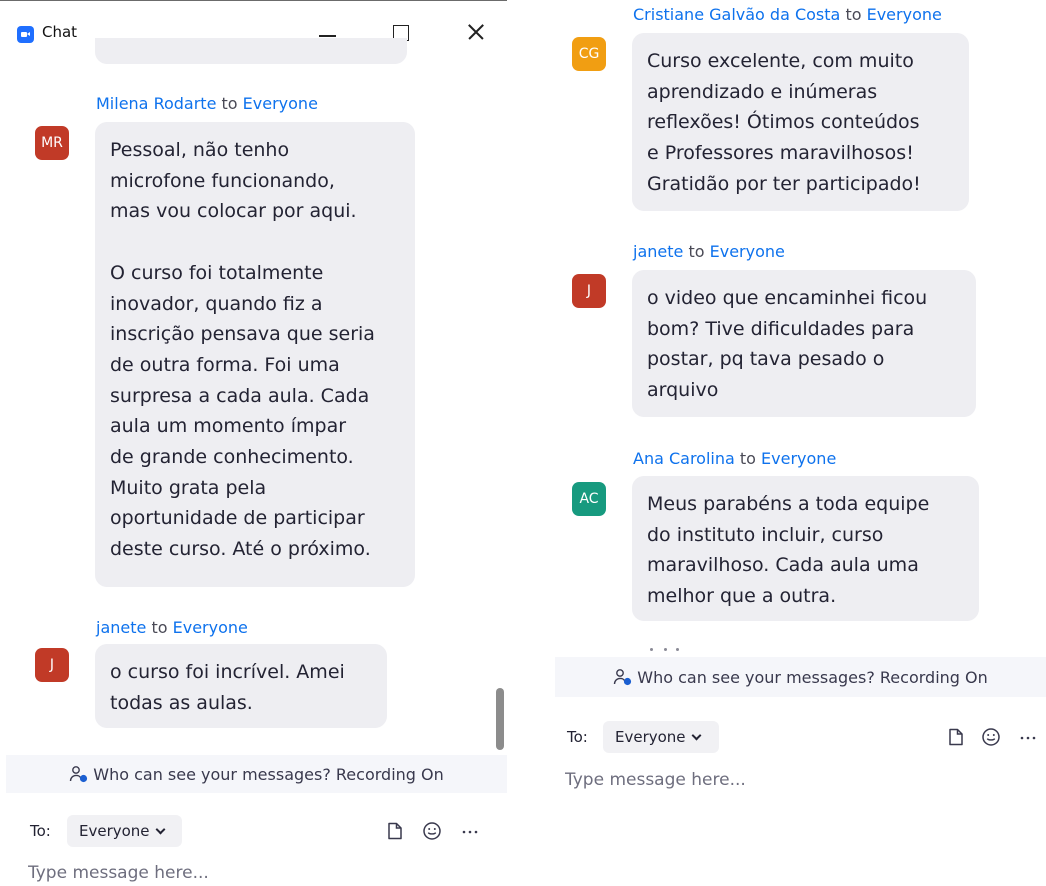 The image size is (1046, 886). Describe the element at coordinates (686, 458) in the screenshot. I see `sender-name: Ana Carolina` at that location.